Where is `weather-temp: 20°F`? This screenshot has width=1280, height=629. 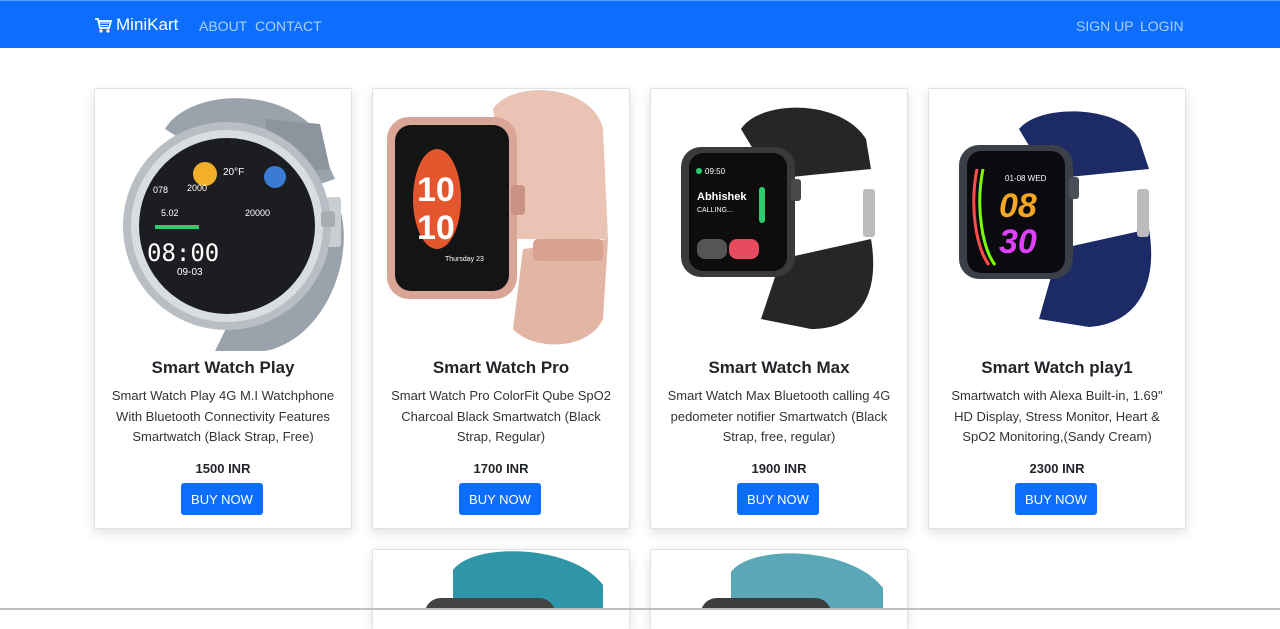
weather-temp: 20°F is located at coordinates (233, 172).